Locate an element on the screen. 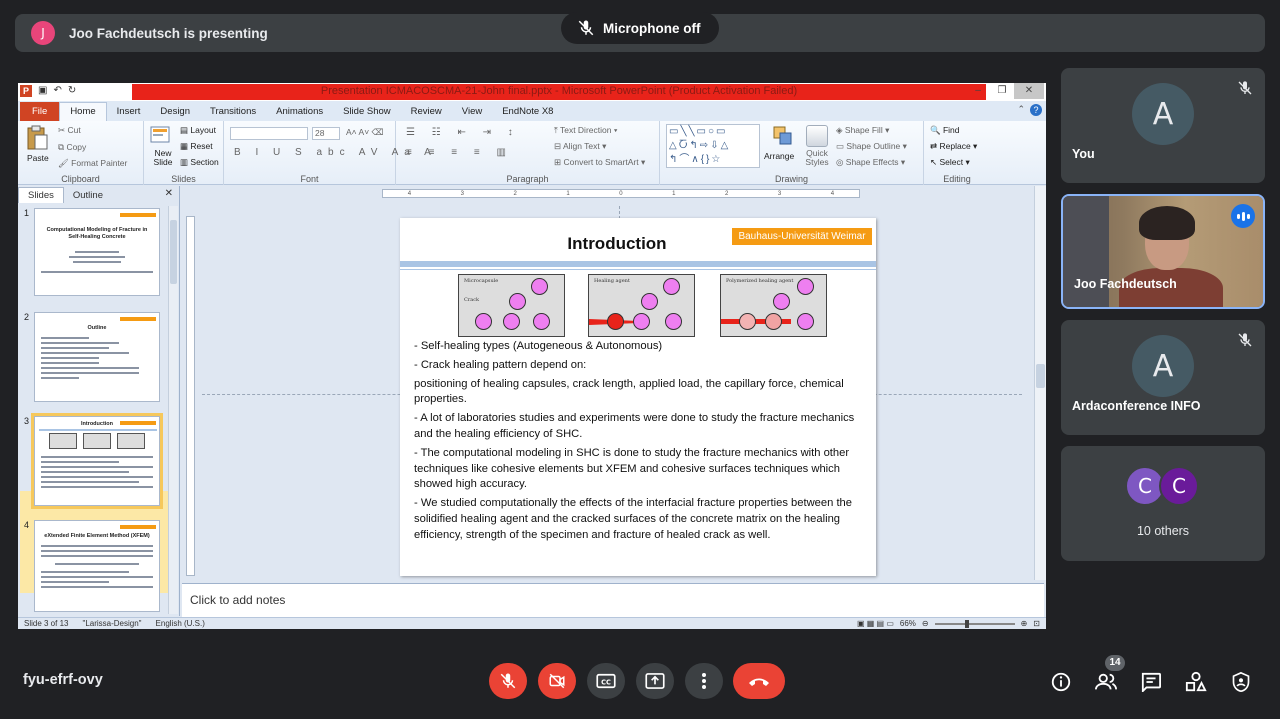 This screenshot has width=1280, height=719. present-now-button is located at coordinates (655, 681).